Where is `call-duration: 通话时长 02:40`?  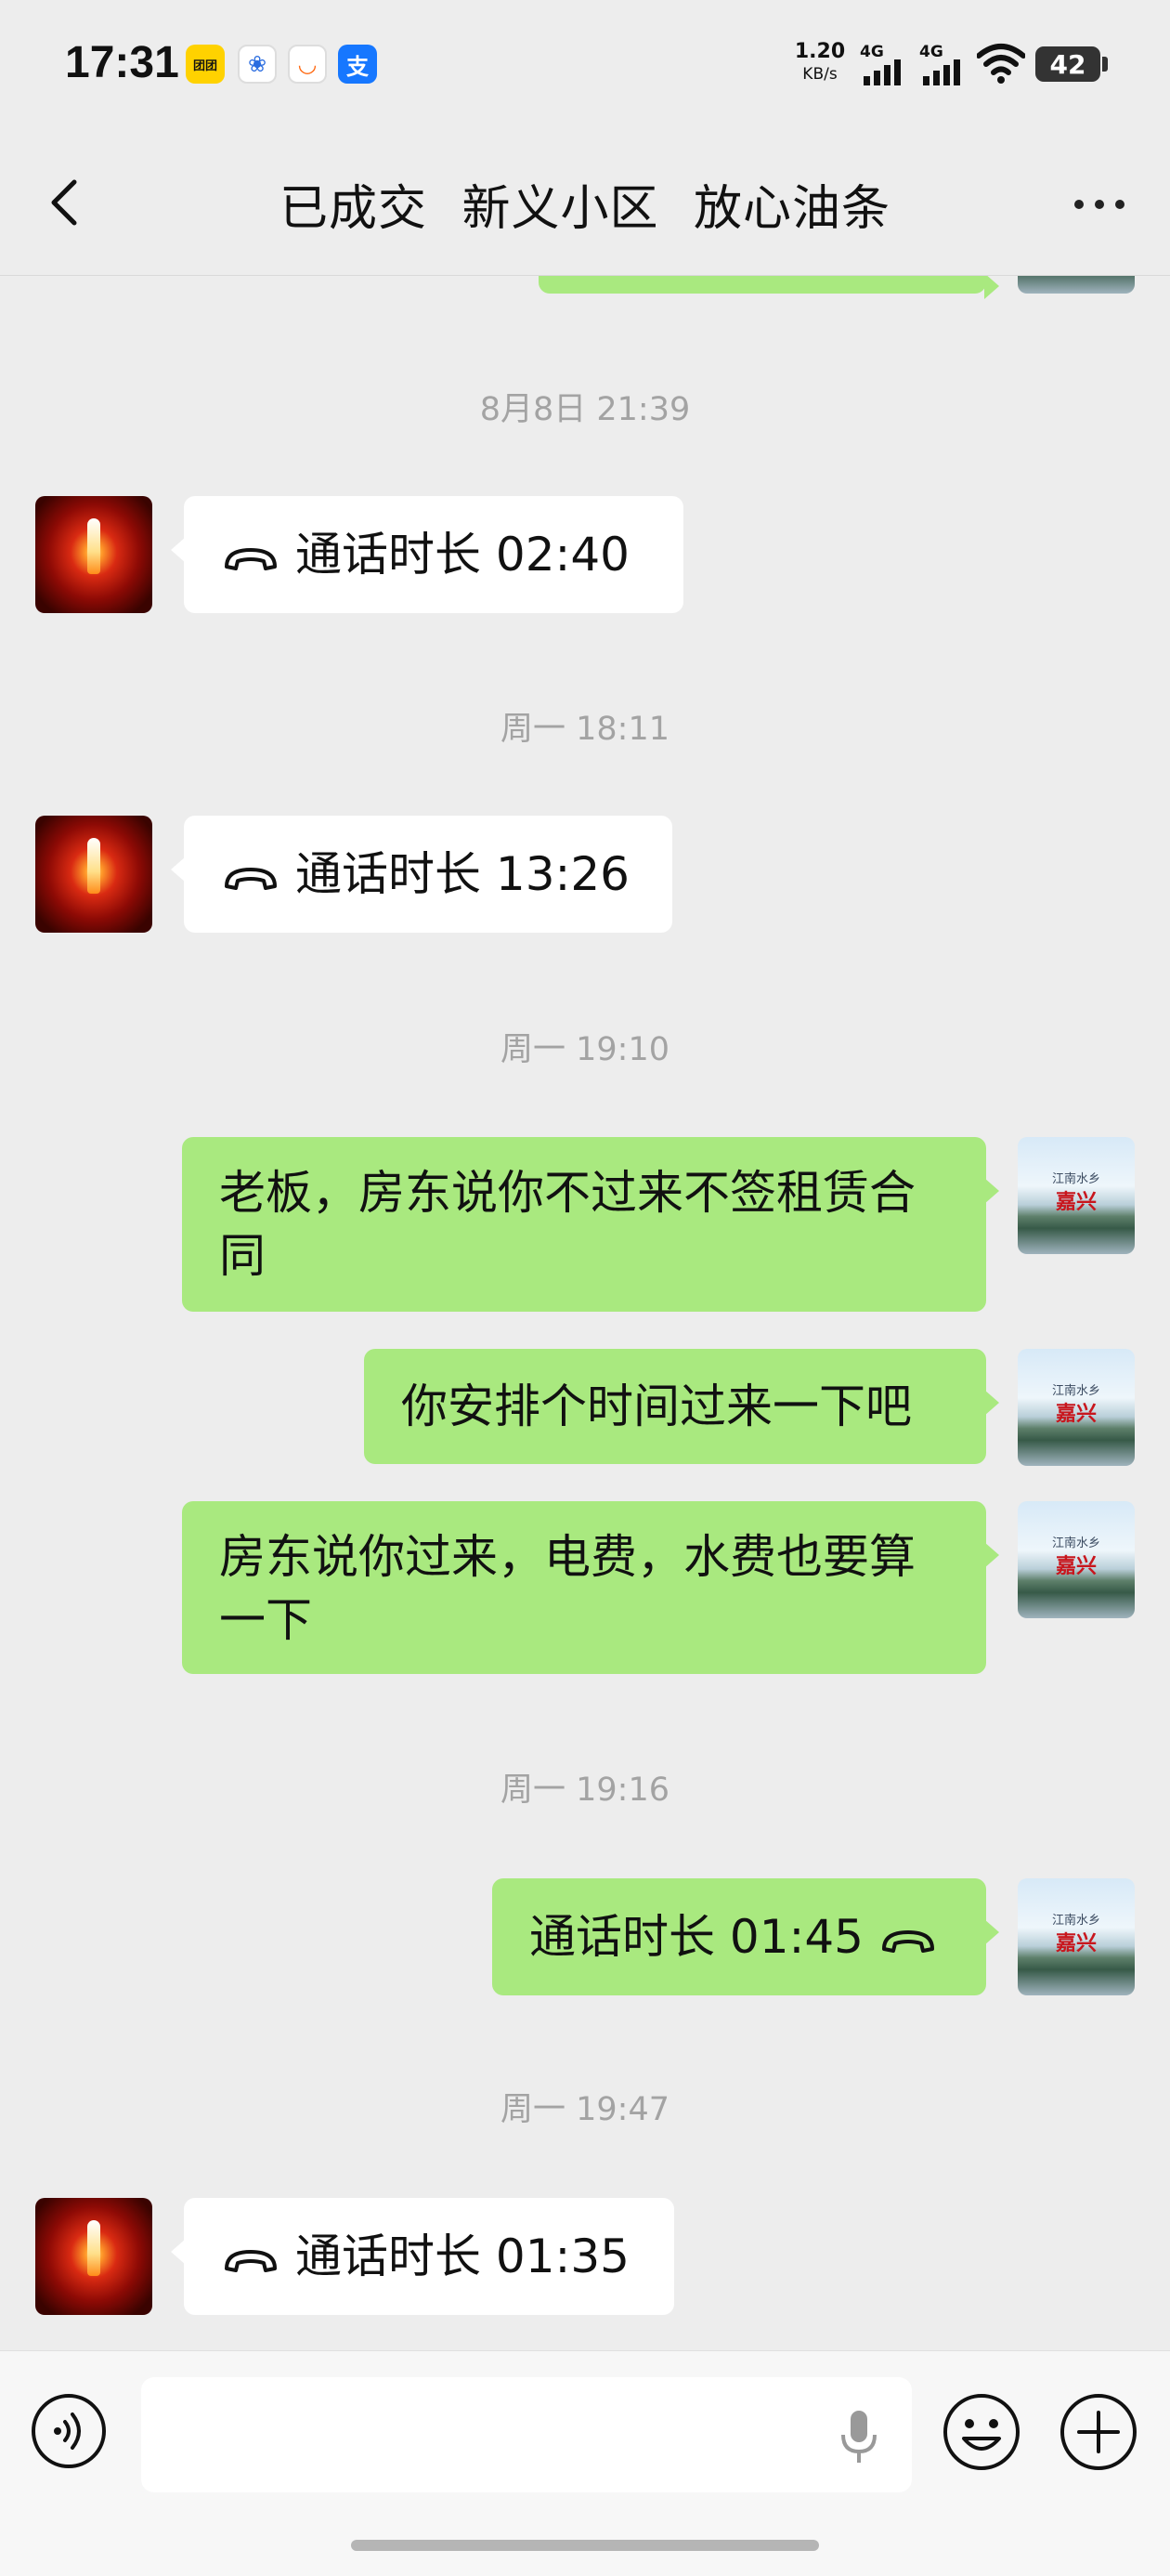 call-duration: 通话时长 02:40 is located at coordinates (462, 555).